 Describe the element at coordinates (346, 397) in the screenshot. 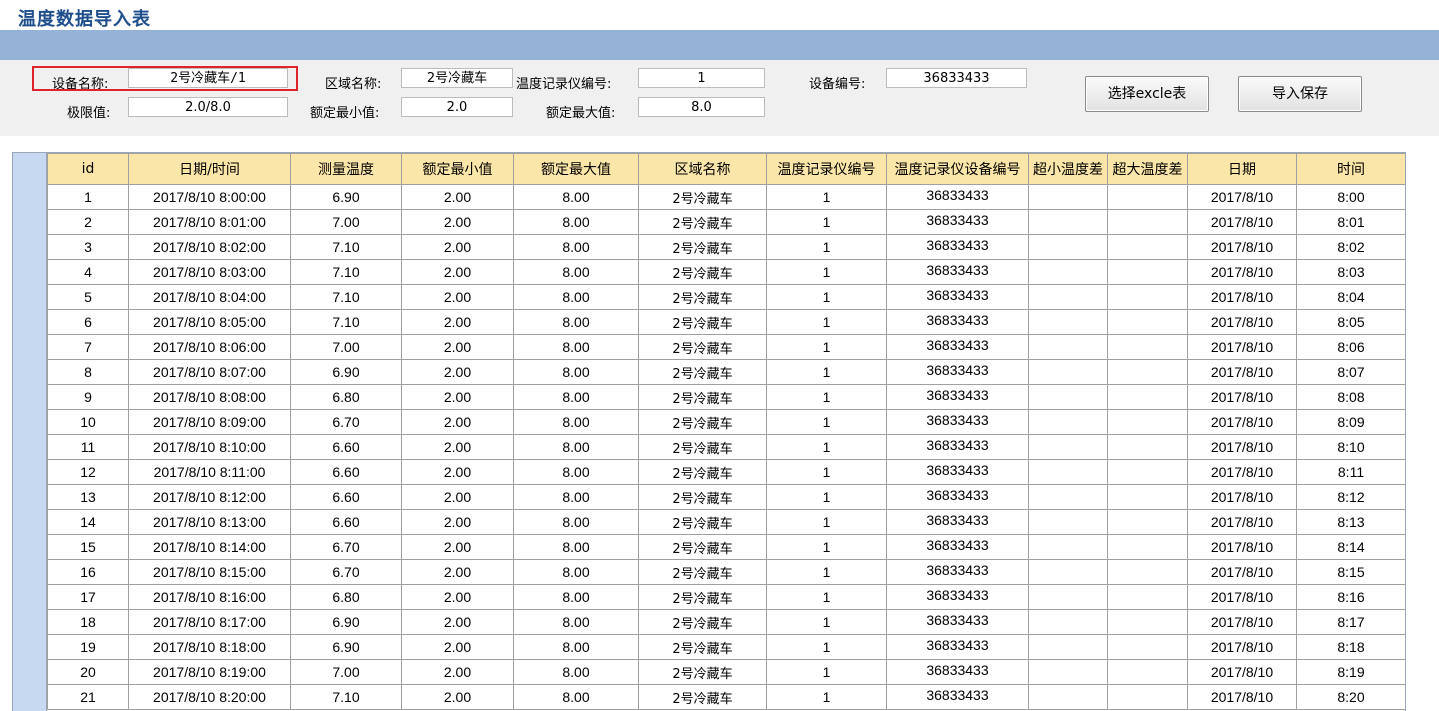

I see `table-cell: 6.80` at that location.